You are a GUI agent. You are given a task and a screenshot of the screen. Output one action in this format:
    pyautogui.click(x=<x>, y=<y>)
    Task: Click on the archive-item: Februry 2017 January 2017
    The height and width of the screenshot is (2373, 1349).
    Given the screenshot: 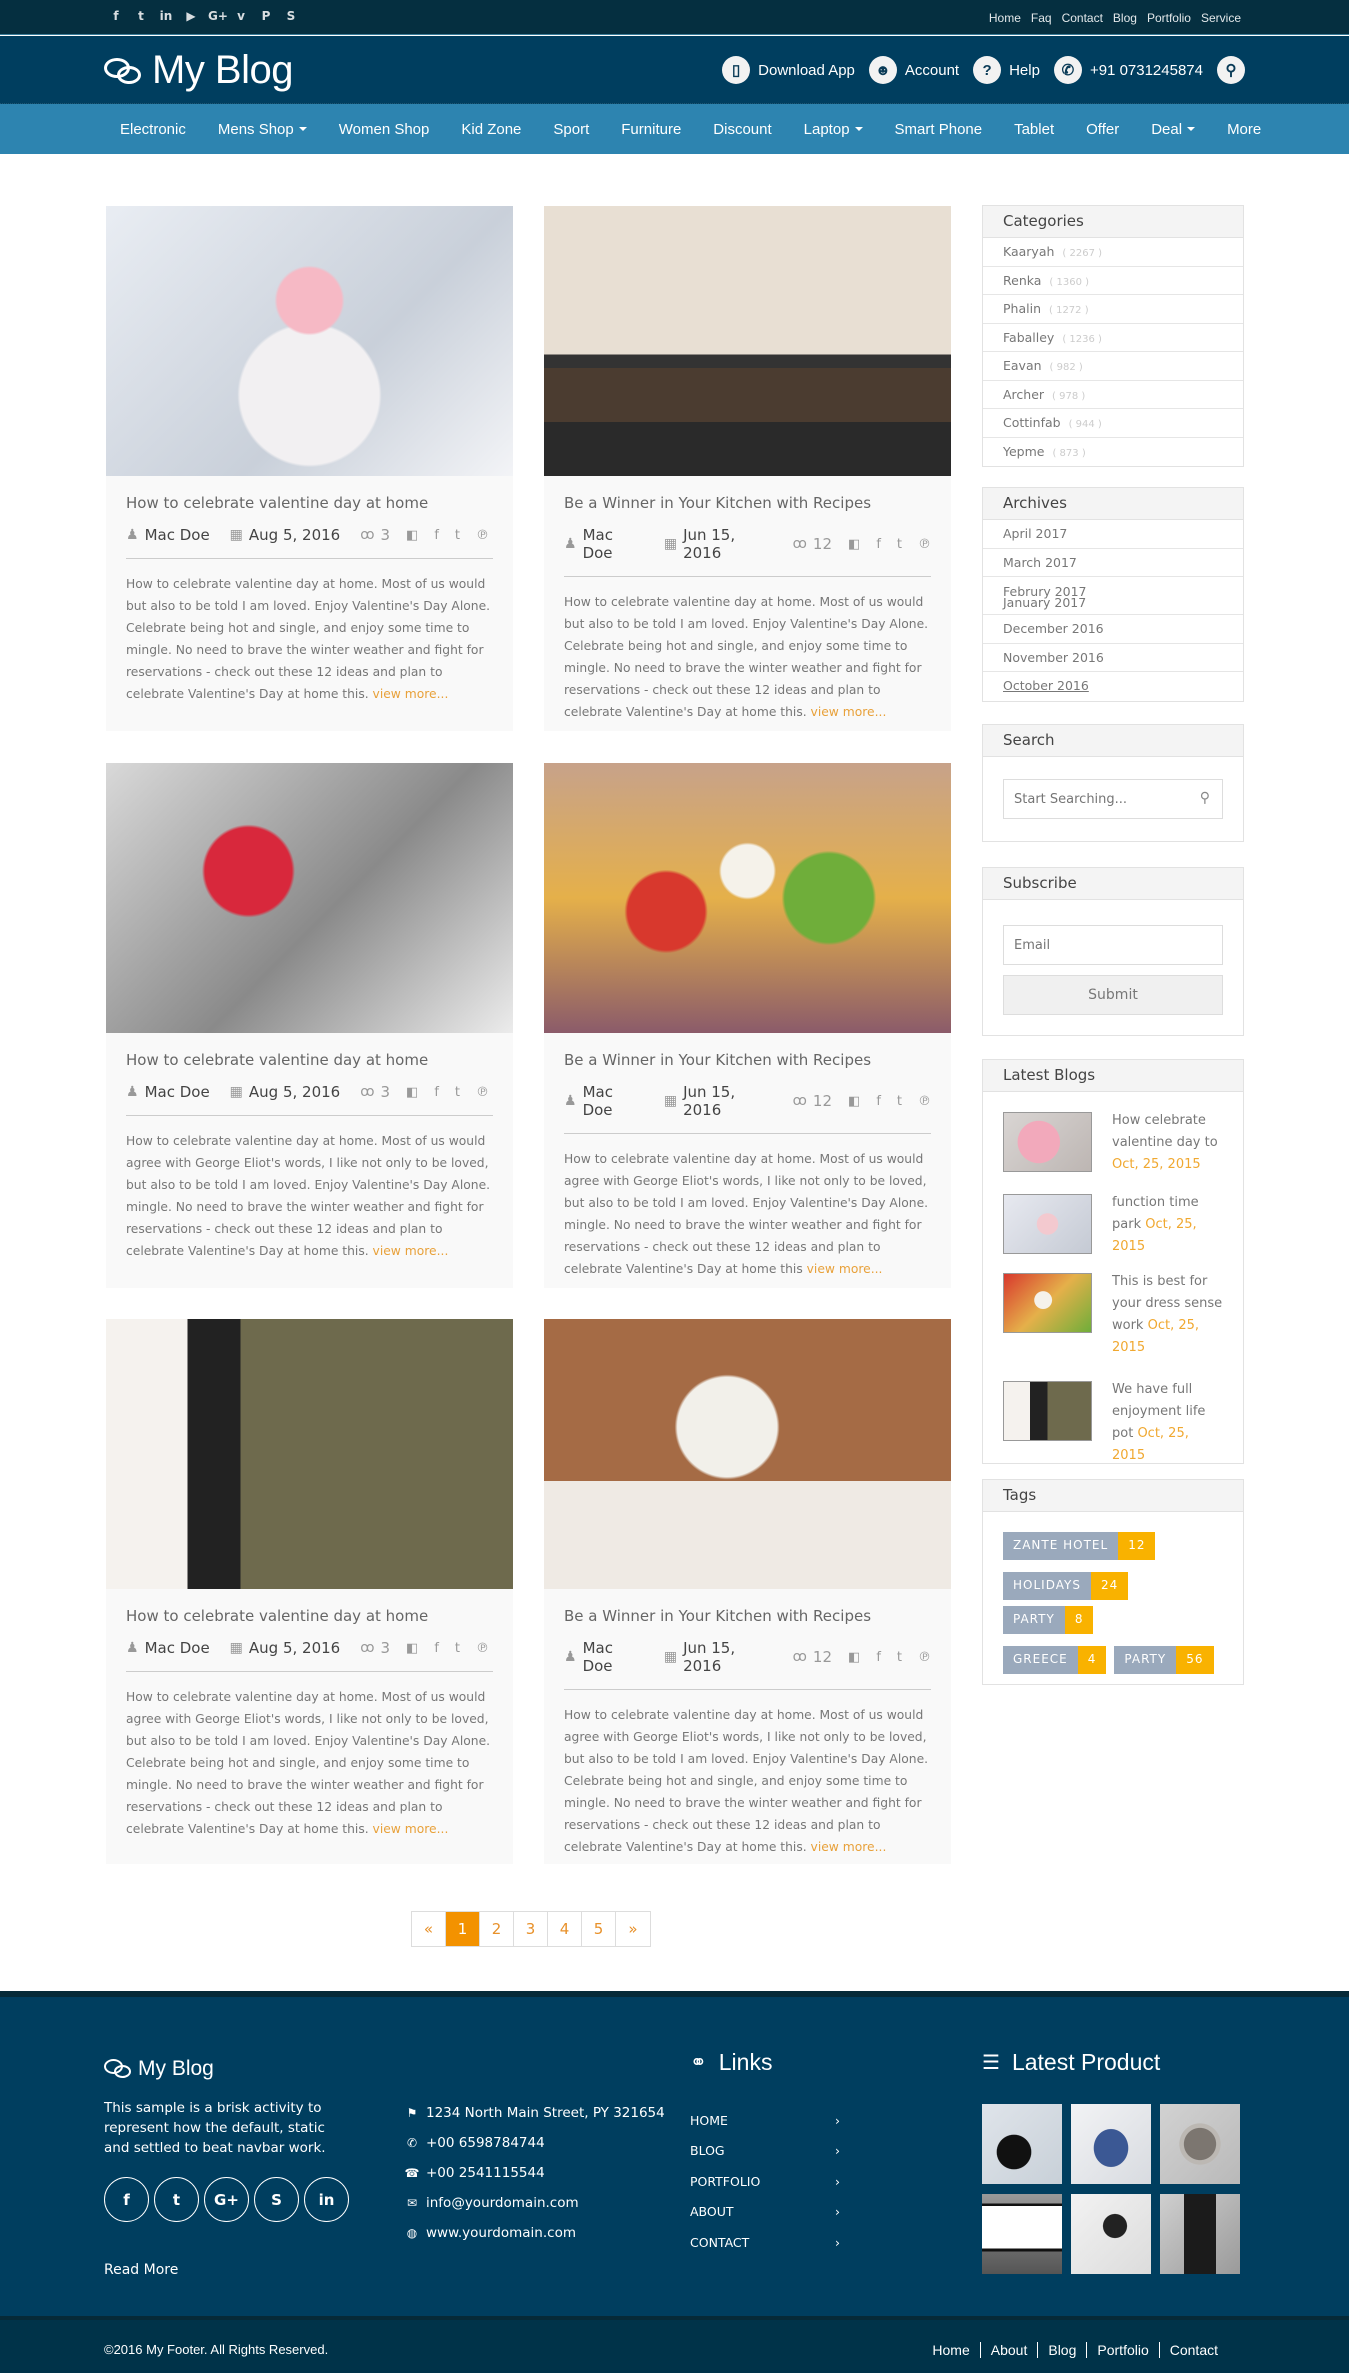 What is the action you would take?
    pyautogui.click(x=1113, y=596)
    